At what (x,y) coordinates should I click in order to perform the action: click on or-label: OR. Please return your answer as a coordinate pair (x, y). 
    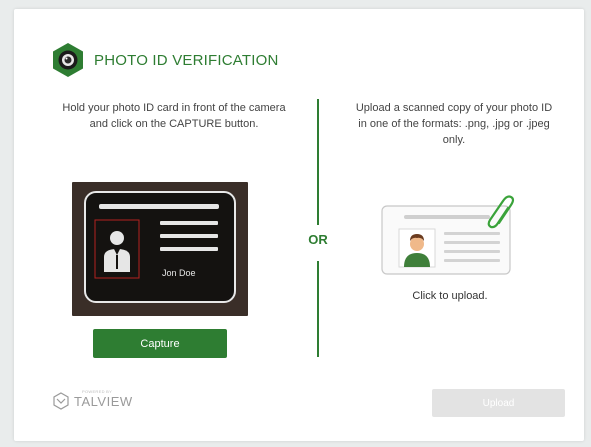
    Looking at the image, I should click on (318, 239).